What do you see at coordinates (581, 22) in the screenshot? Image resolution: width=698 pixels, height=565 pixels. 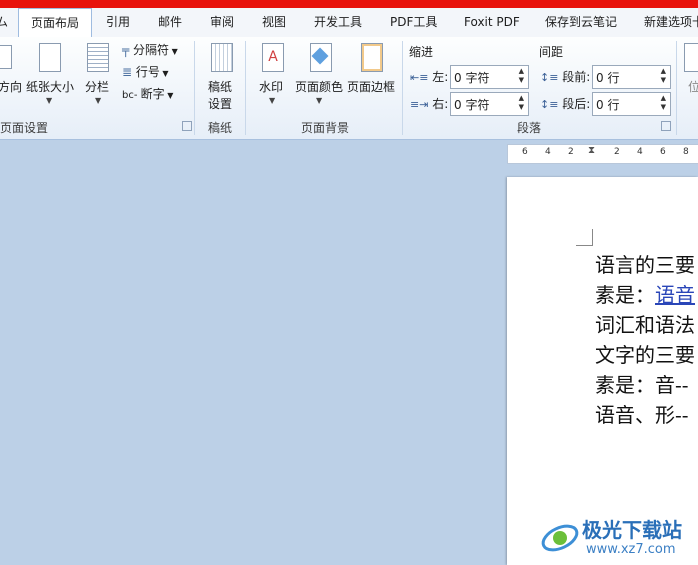 I see `tab-save-to-cloud-notes: 保存到云笔记` at bounding box center [581, 22].